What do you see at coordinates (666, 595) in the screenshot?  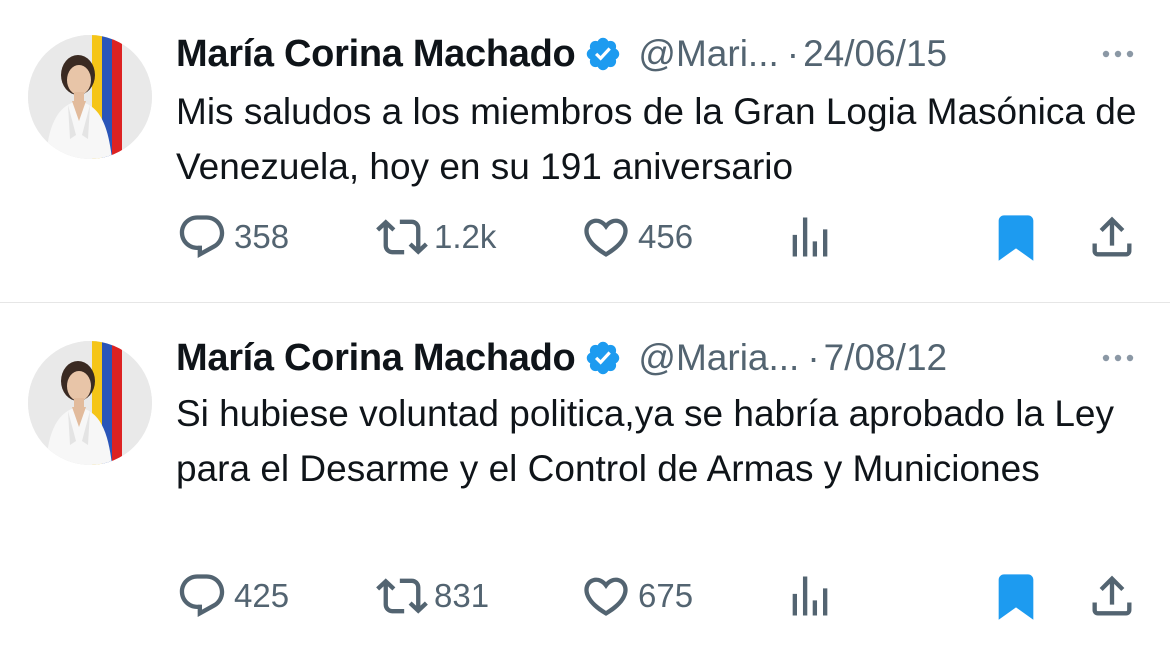 I see `like-count: 675` at bounding box center [666, 595].